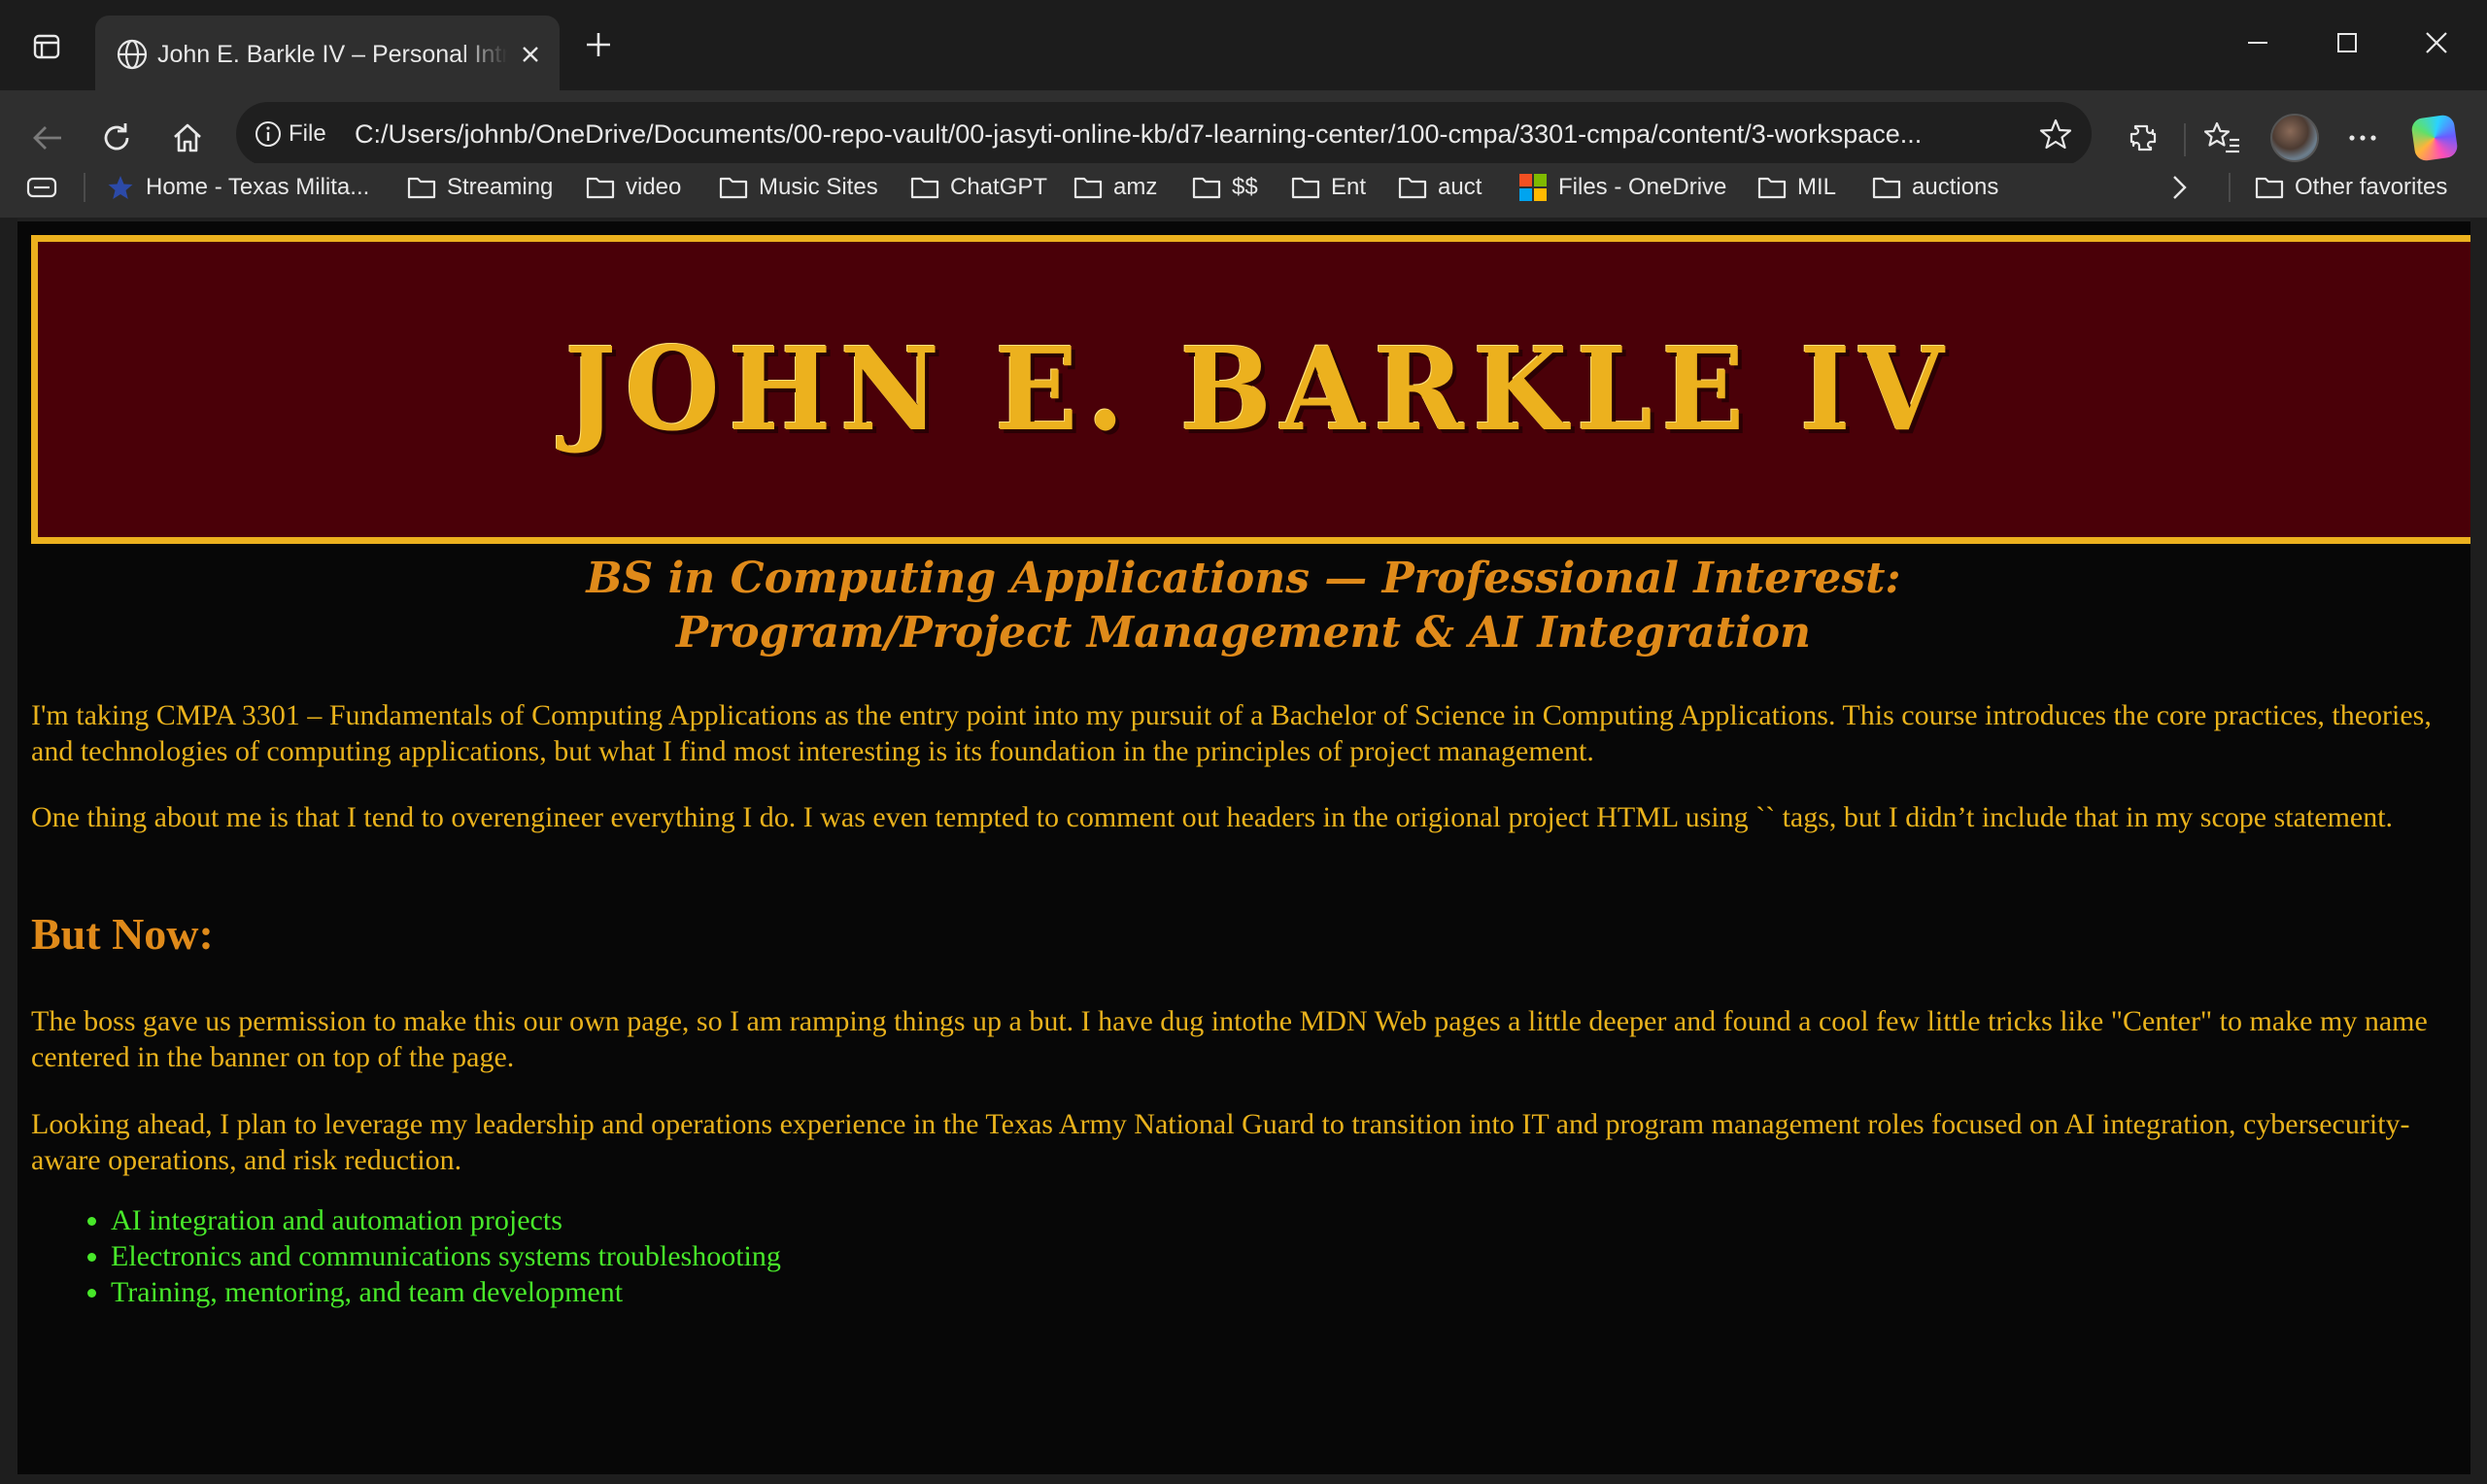 The height and width of the screenshot is (1484, 2487). I want to click on bookmark-label: video, so click(654, 187).